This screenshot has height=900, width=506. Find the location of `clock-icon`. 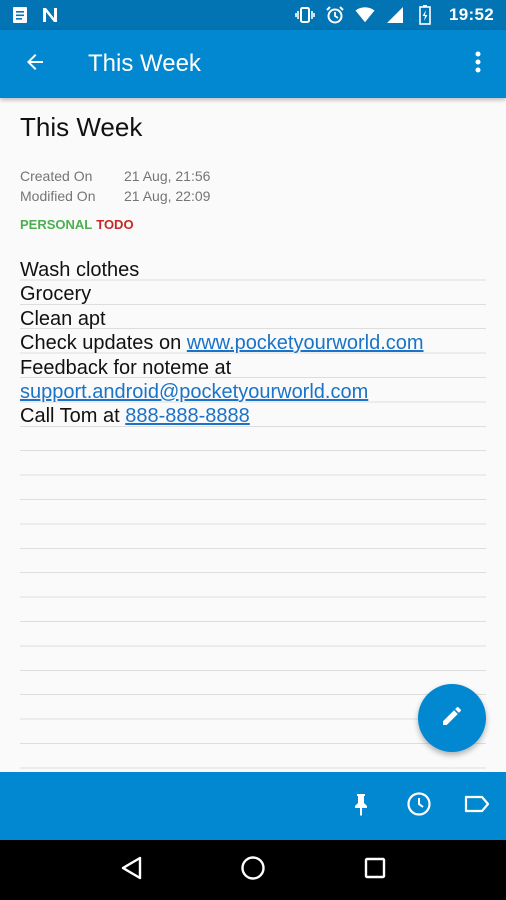

clock-icon is located at coordinates (419, 806).